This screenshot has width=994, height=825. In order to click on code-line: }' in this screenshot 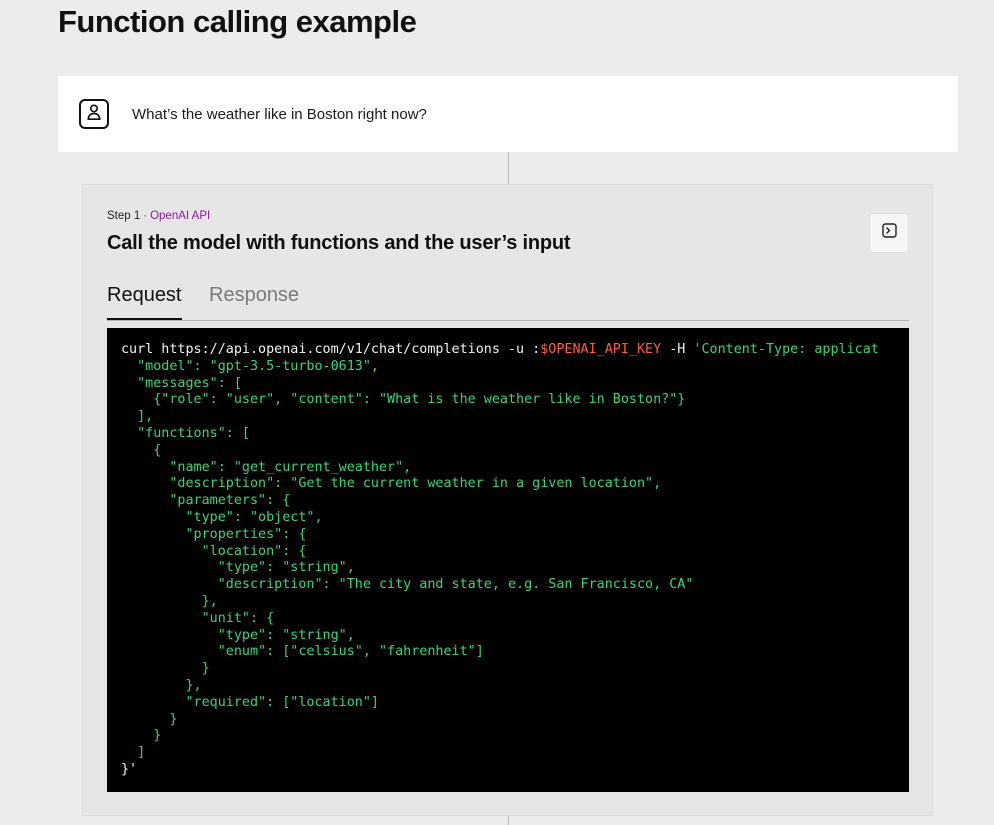, I will do `click(129, 769)`.